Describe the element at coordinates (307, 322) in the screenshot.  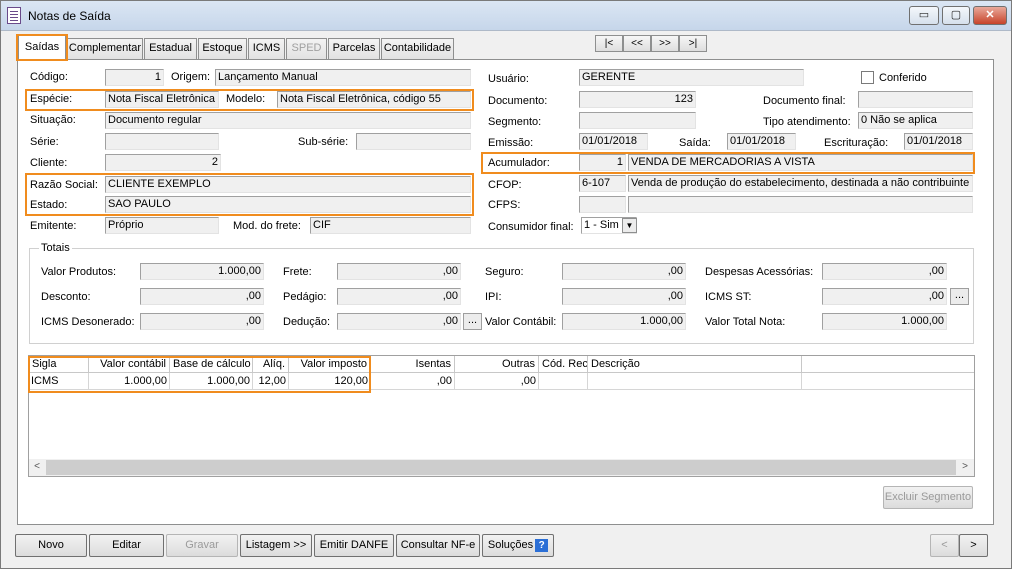
I see `deducao-label: Dedução:` at that location.